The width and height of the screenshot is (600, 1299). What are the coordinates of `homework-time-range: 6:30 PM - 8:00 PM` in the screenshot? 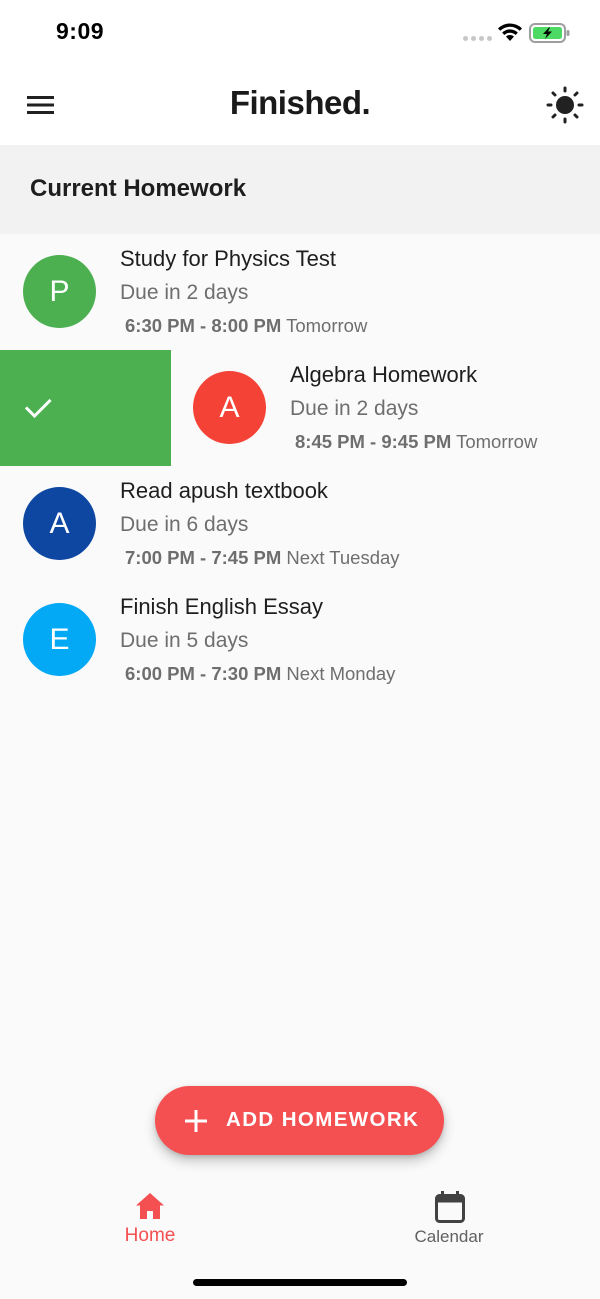 It's located at (203, 325).